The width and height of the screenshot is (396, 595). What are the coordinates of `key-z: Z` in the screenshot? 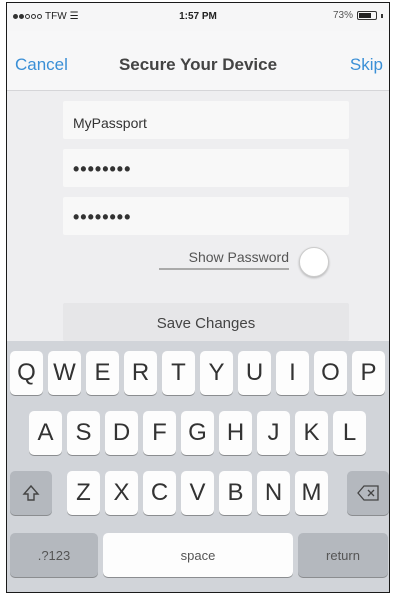 It's located at (83, 493).